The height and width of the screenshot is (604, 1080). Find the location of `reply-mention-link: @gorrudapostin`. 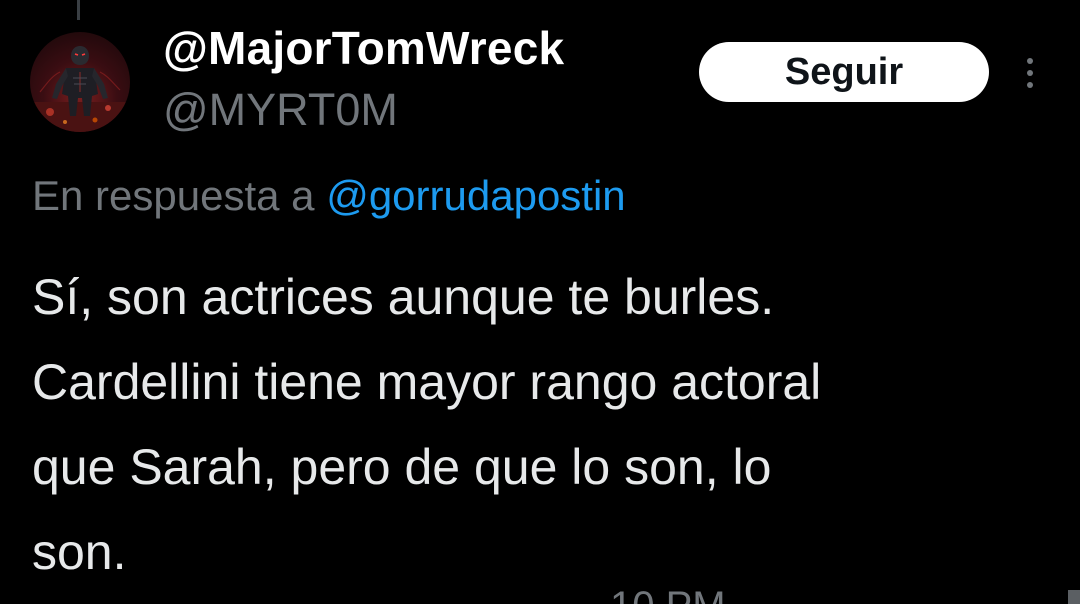

reply-mention-link: @gorrudapostin is located at coordinates (475, 195).